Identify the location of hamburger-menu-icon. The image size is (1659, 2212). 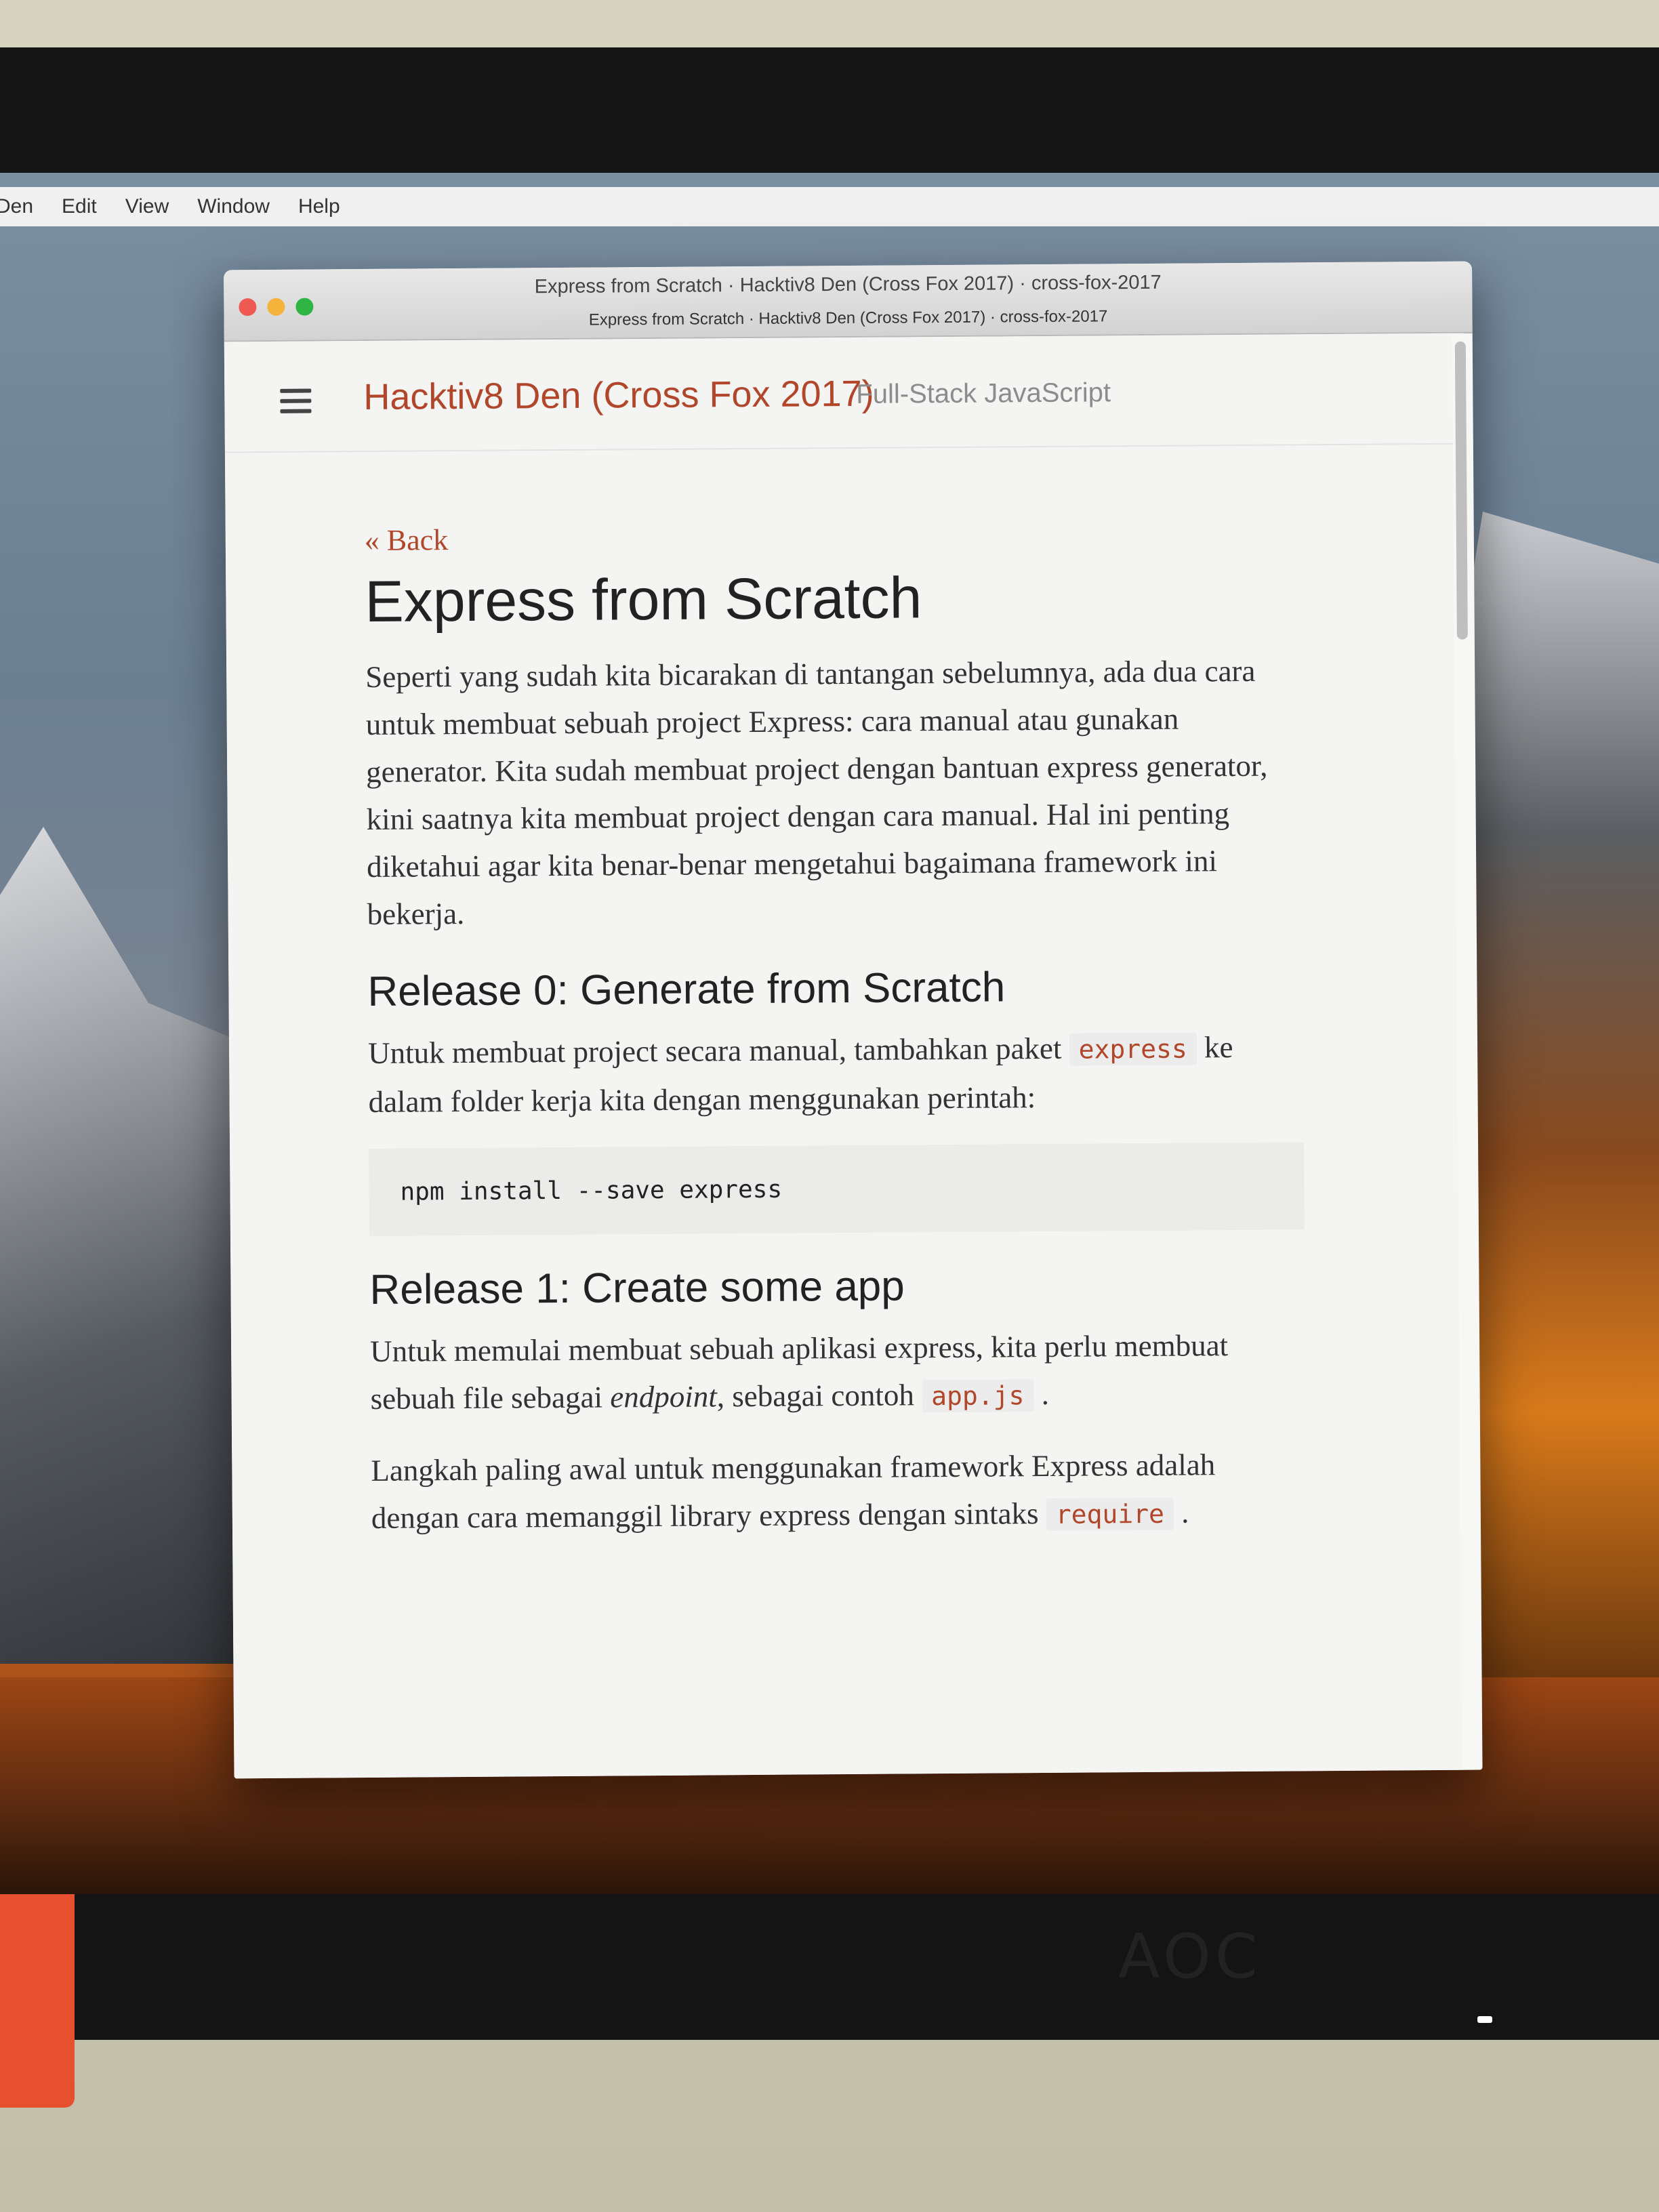
(296, 403).